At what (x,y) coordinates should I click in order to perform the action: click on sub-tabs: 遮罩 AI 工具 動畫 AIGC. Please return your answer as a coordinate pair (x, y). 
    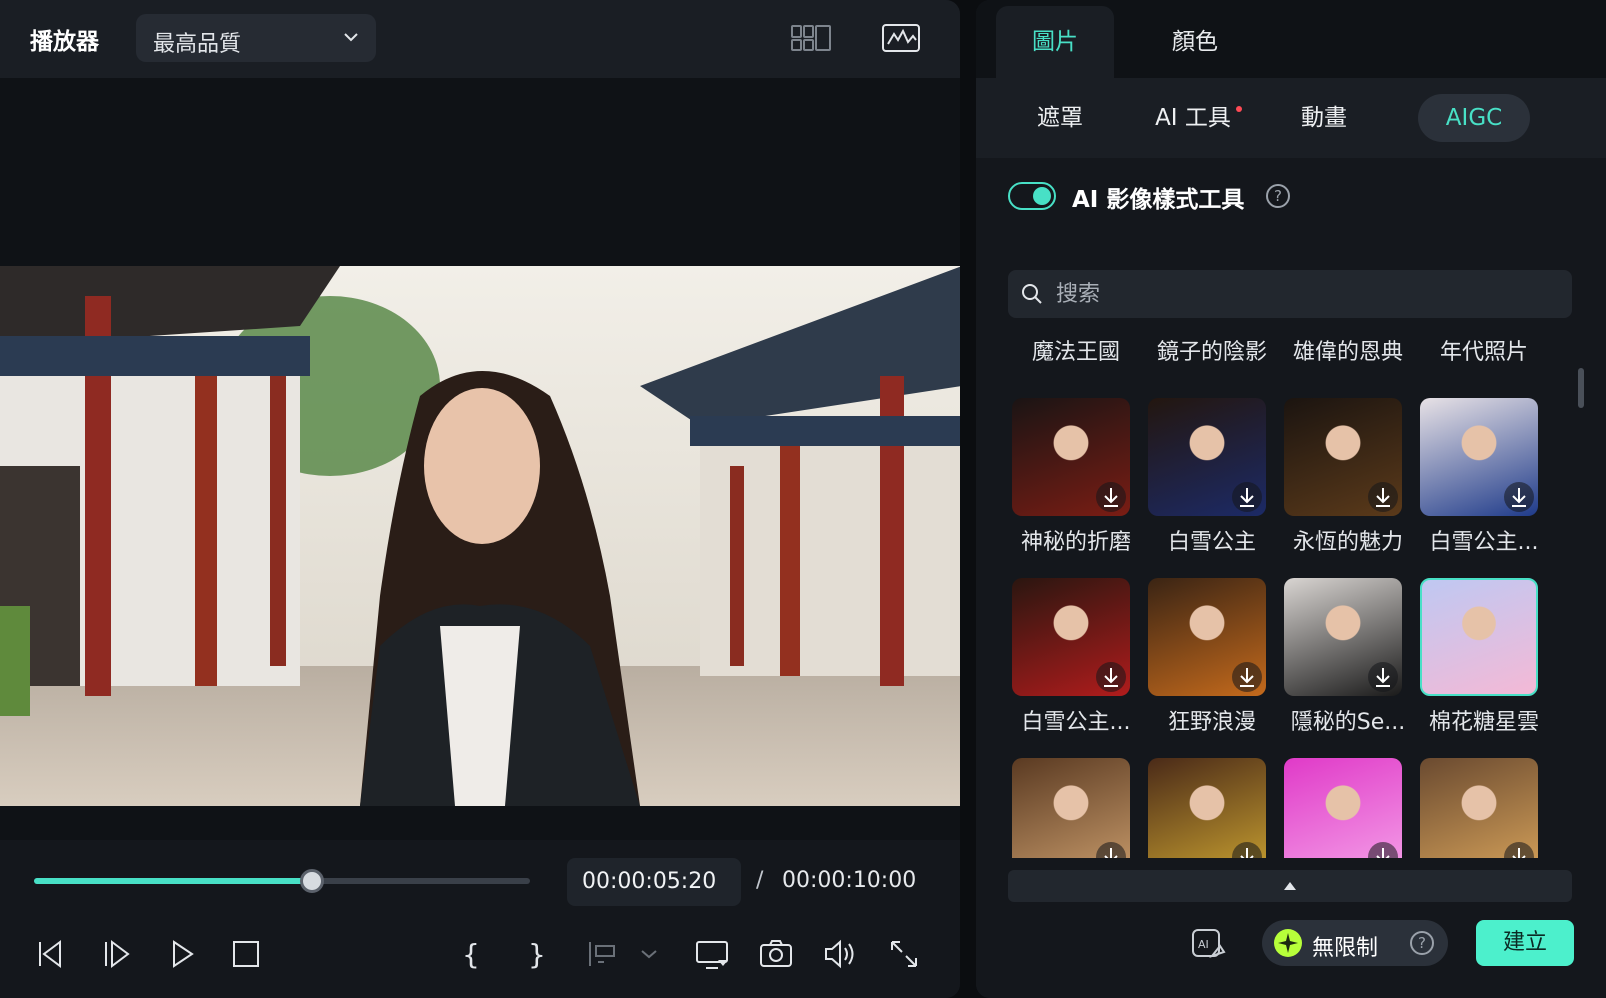
    Looking at the image, I should click on (1291, 118).